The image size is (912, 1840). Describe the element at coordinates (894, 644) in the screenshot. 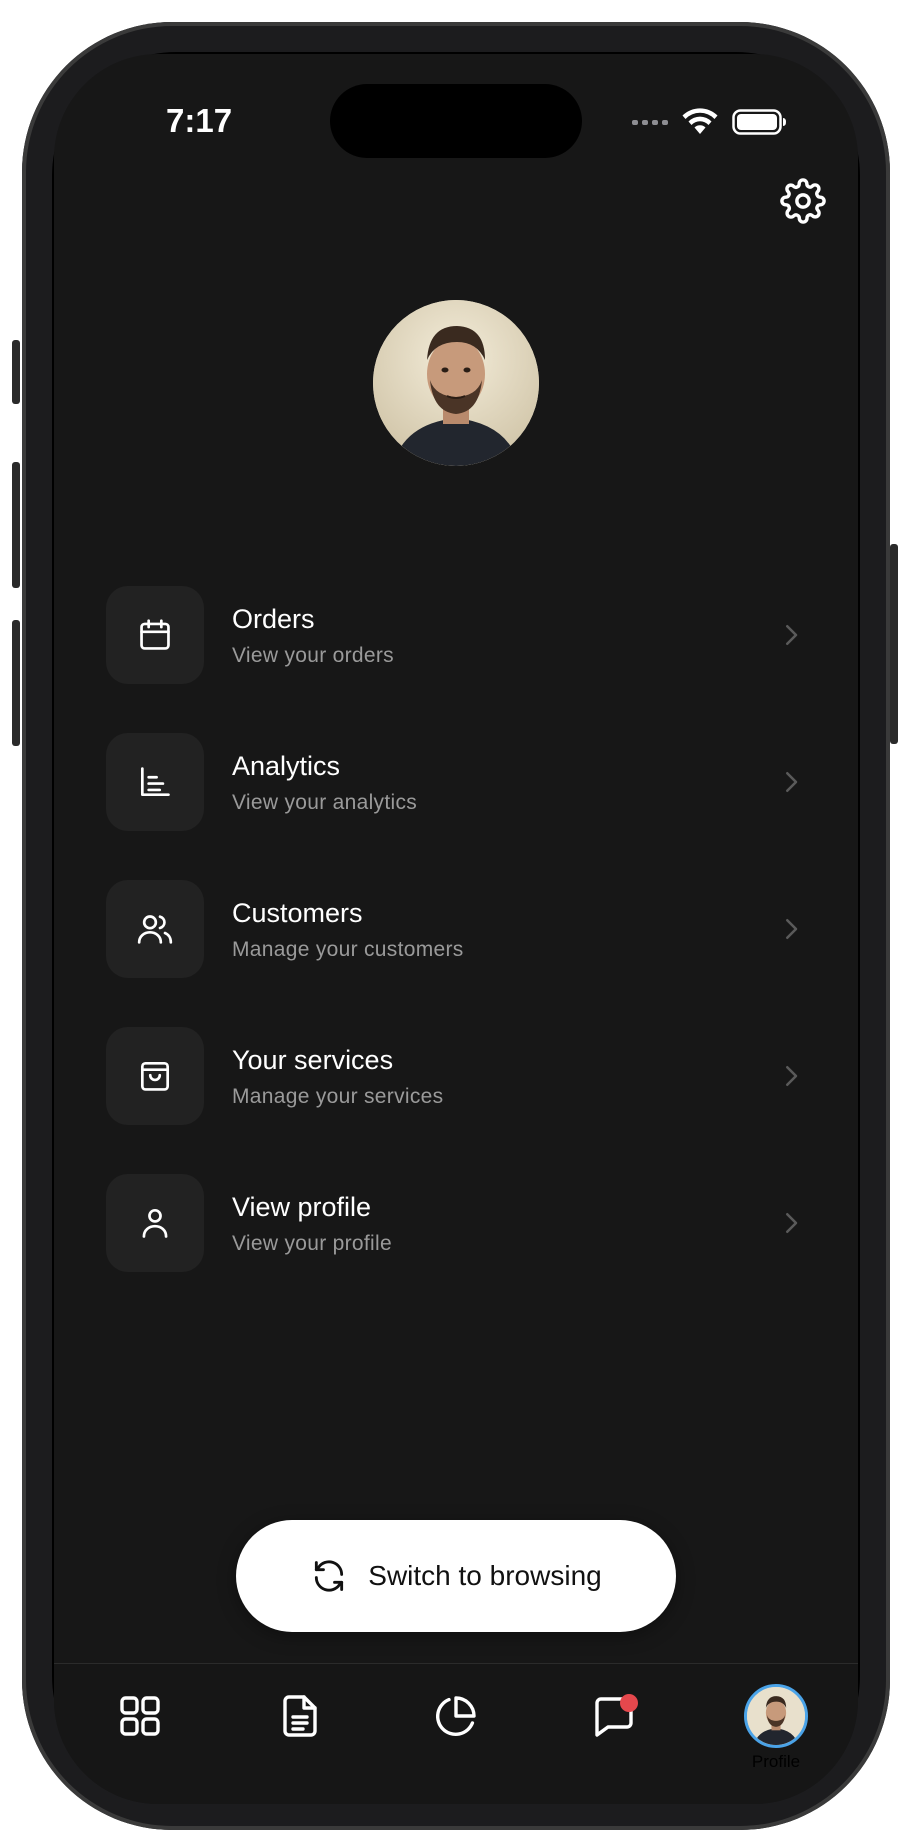

I see `power-button` at that location.